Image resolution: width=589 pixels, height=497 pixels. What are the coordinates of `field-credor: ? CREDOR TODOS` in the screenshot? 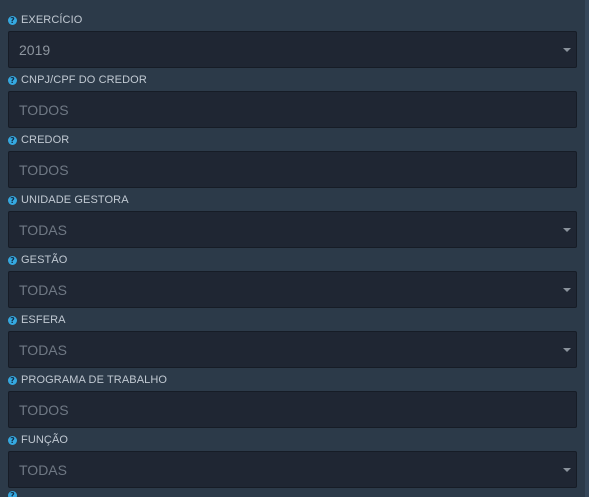 It's located at (292, 161).